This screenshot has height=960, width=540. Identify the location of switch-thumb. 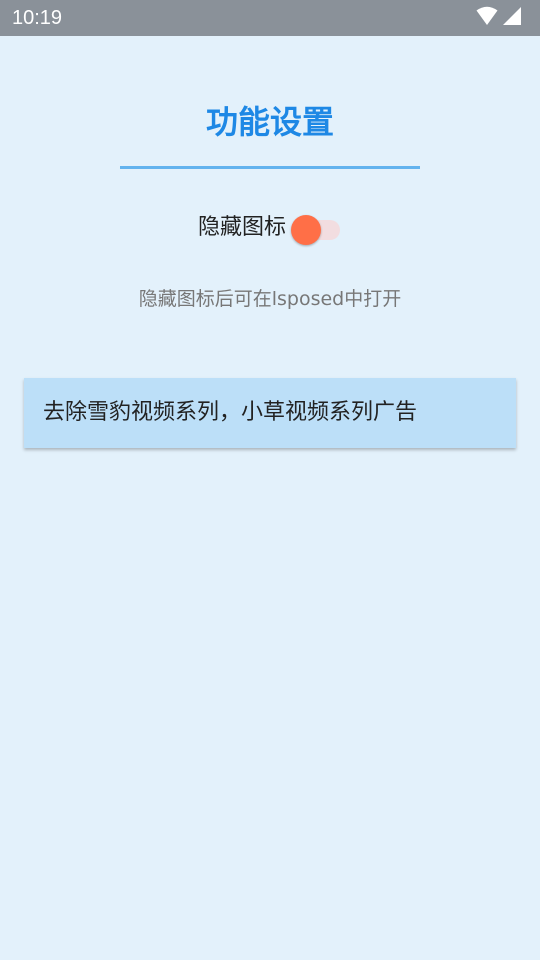
(306, 230).